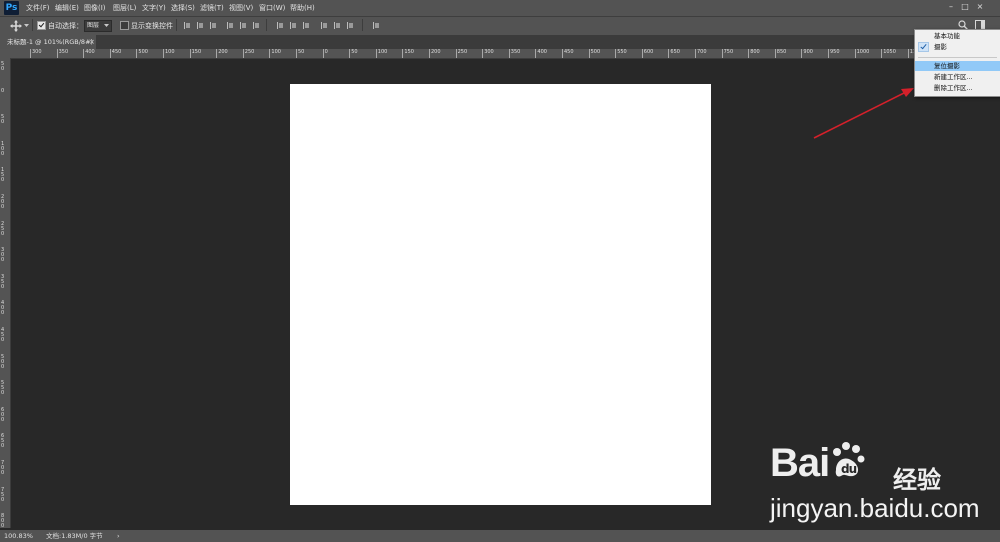 Image resolution: width=1000 pixels, height=542 pixels. Describe the element at coordinates (124, 25) in the screenshot. I see `transform-controls-checkbox` at that location.